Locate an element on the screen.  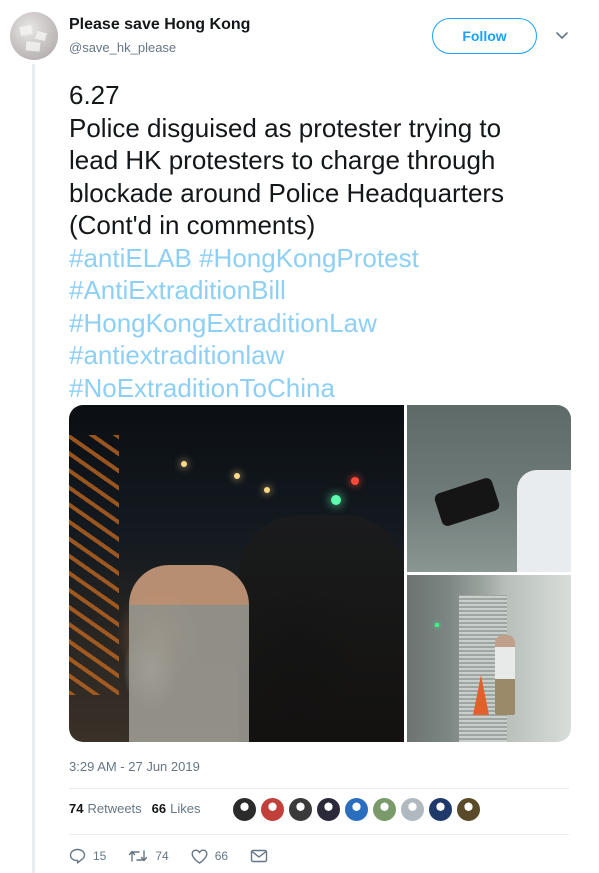
likes-count: 66 is located at coordinates (159, 808).